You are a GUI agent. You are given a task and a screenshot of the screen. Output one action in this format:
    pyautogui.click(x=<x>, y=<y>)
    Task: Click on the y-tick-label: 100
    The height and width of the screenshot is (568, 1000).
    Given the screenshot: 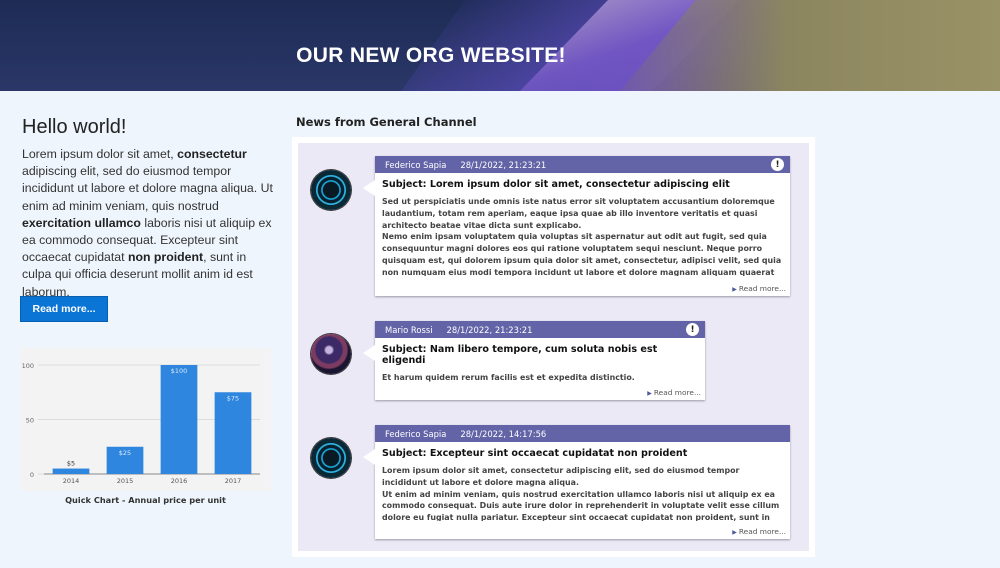 What is the action you would take?
    pyautogui.click(x=28, y=366)
    